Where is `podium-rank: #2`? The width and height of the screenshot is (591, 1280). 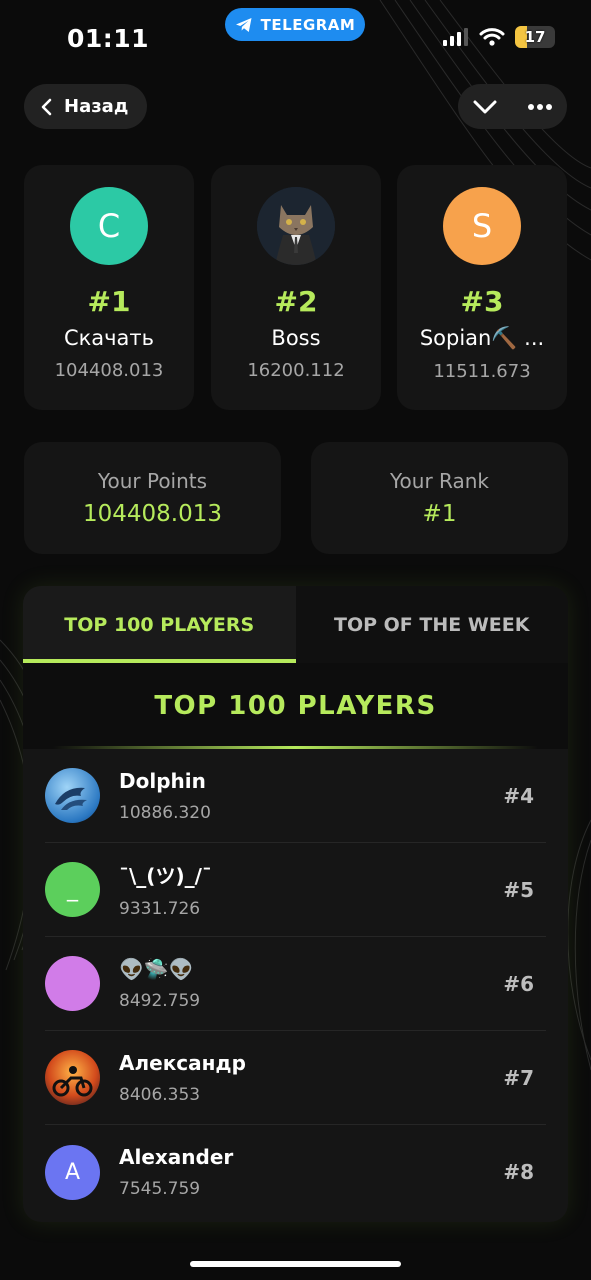
podium-rank: #2 is located at coordinates (296, 301).